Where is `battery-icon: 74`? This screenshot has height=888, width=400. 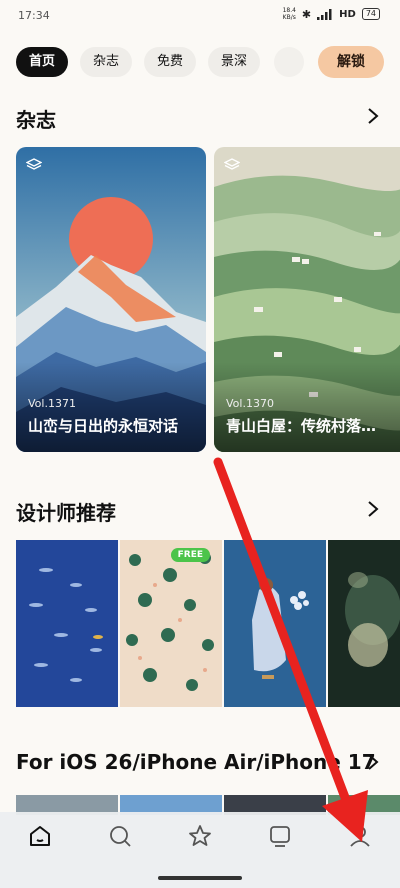
battery-icon: 74 is located at coordinates (370, 14).